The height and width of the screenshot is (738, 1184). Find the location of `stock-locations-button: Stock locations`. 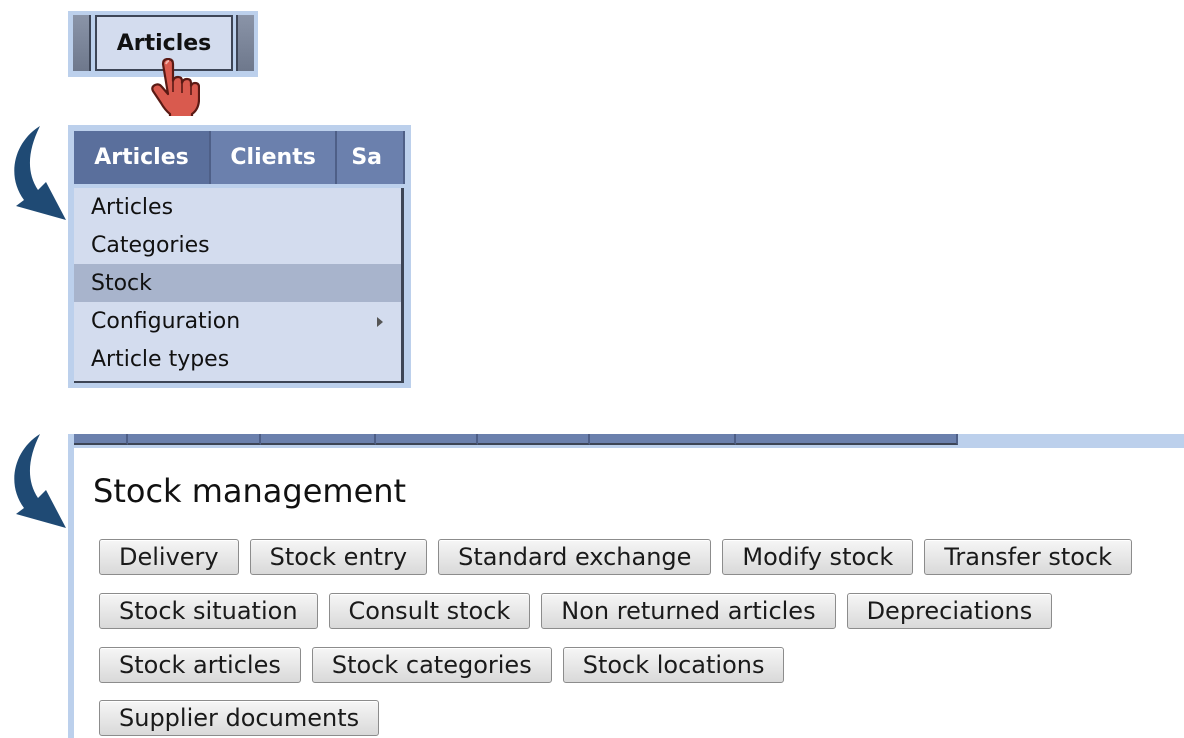

stock-locations-button: Stock locations is located at coordinates (673, 665).